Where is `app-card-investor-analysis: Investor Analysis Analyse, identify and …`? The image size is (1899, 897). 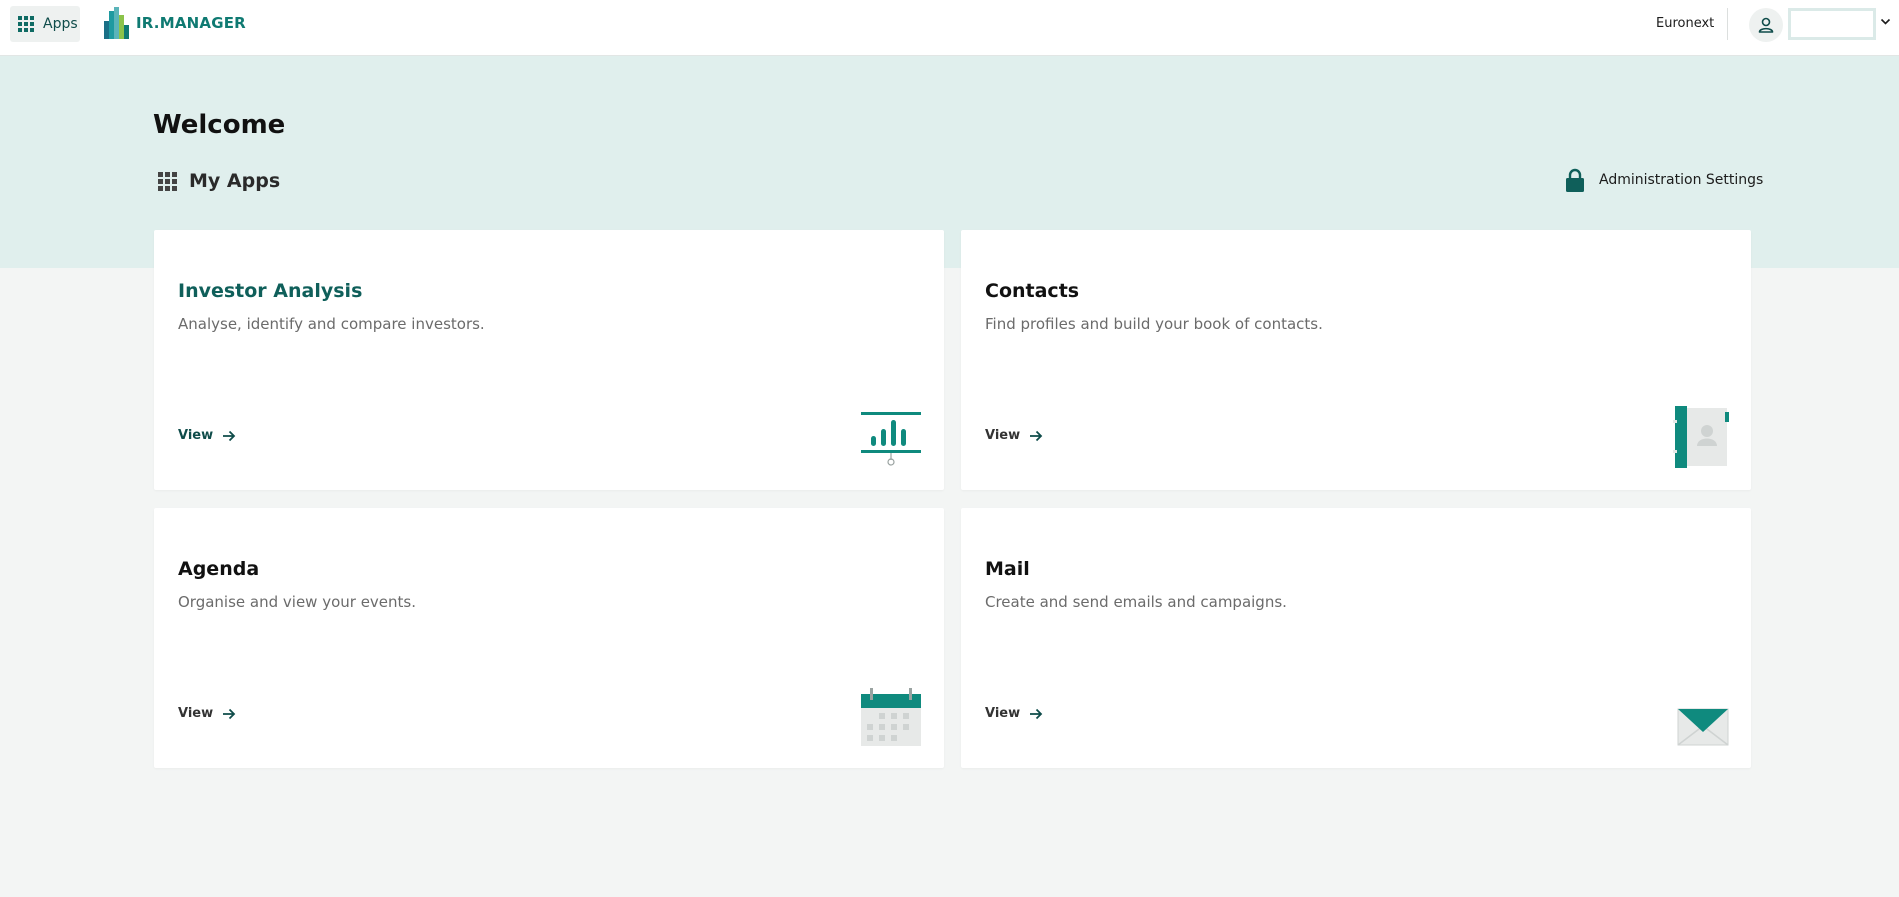
app-card-investor-analysis: Investor Analysis Analyse, identify and … is located at coordinates (549, 360).